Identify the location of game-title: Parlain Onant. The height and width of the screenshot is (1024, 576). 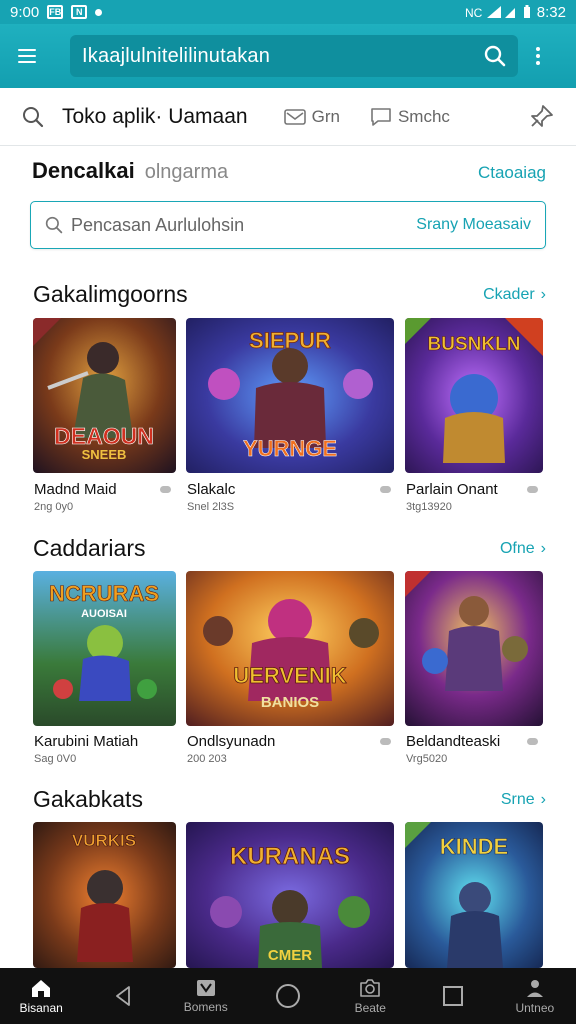
(452, 489).